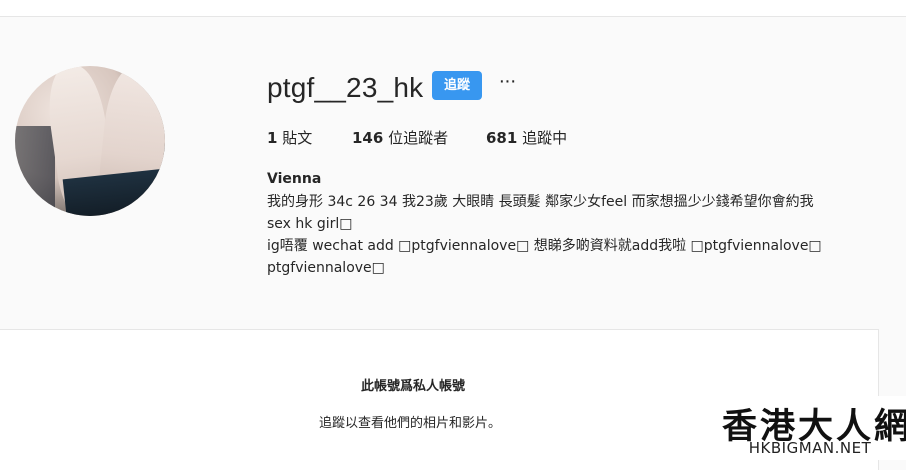 This screenshot has height=470, width=906. Describe the element at coordinates (326, 268) in the screenshot. I see `bio-line: ptgfviennalove□` at that location.